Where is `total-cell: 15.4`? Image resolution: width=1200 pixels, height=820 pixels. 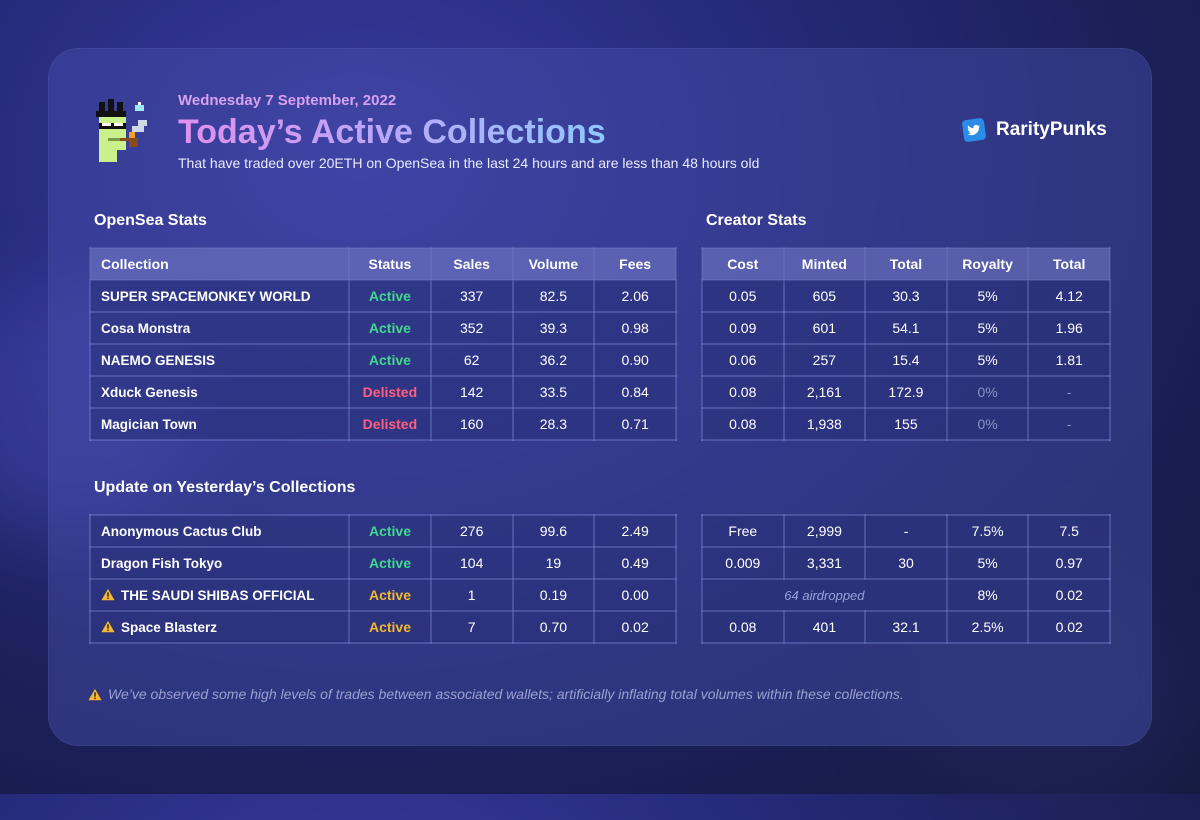 total-cell: 15.4 is located at coordinates (906, 360).